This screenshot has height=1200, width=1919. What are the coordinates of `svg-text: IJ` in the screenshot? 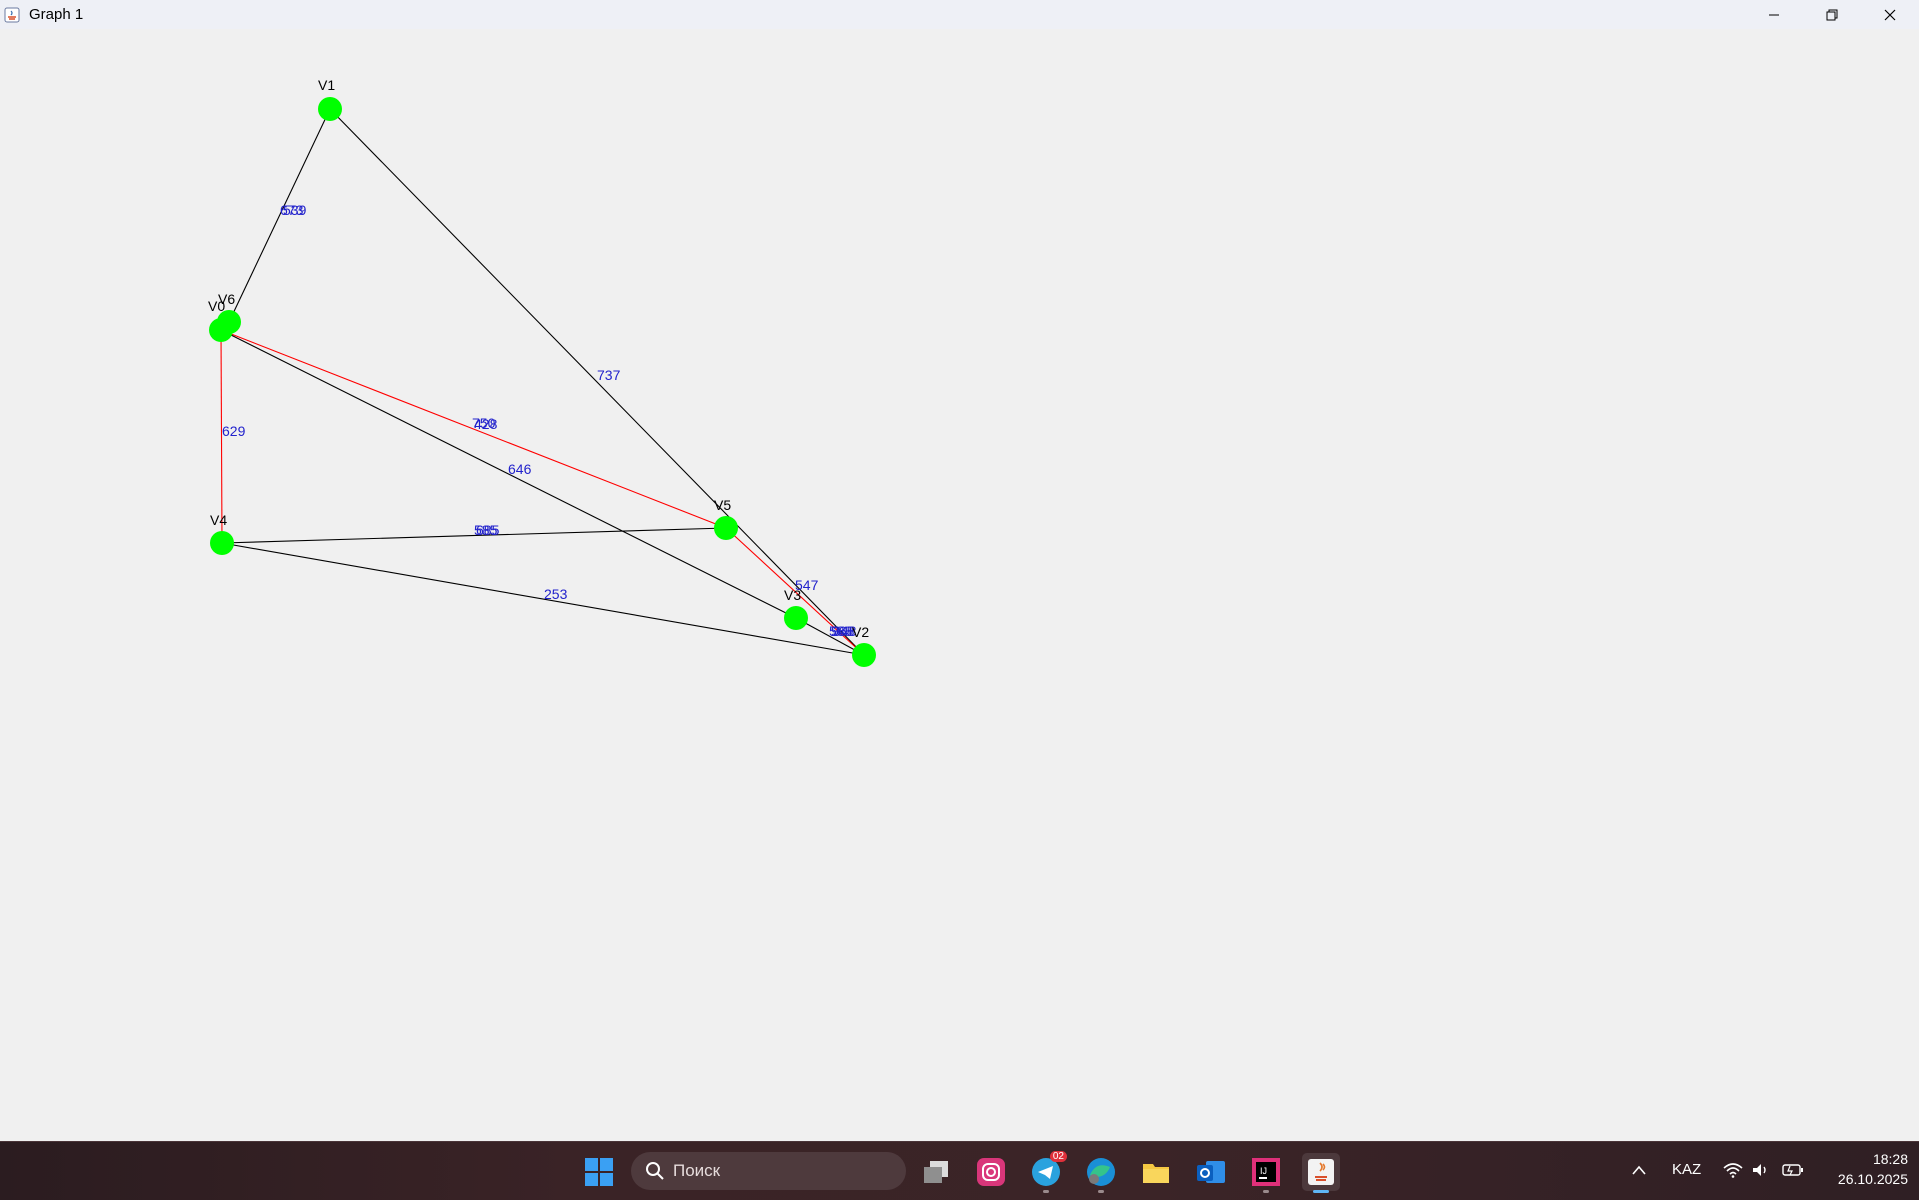 It's located at (1263, 1171).